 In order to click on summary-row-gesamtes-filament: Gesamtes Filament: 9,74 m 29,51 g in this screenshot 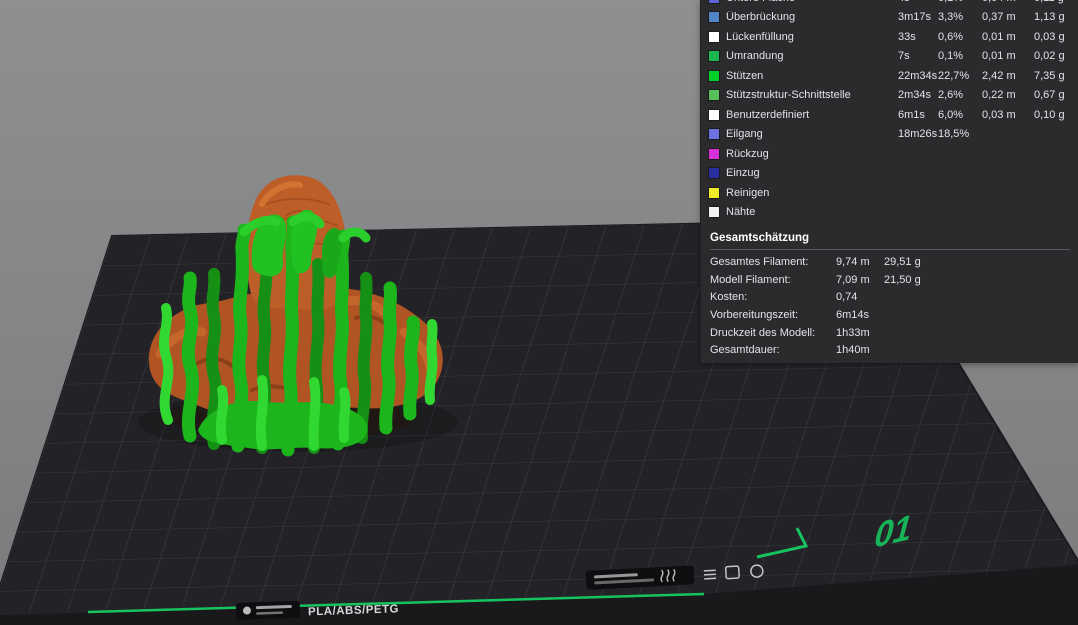, I will do `click(889, 262)`.